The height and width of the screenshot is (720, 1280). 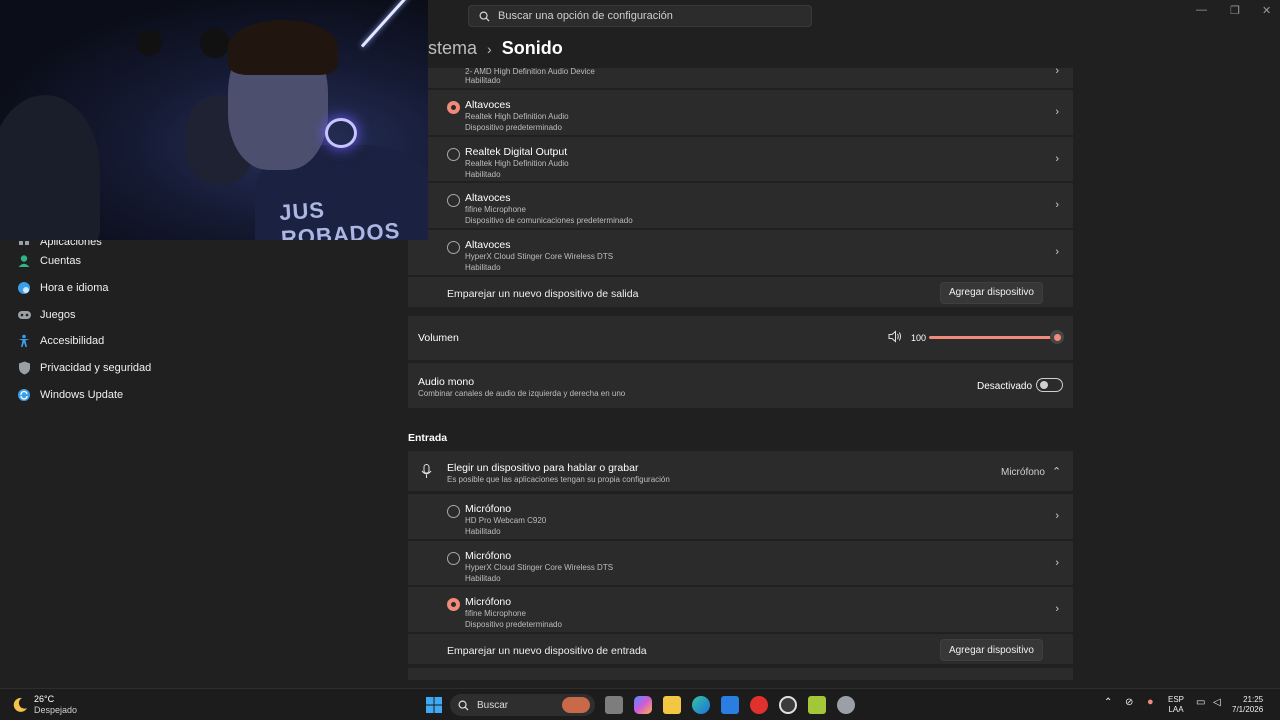 What do you see at coordinates (50, 167) in the screenshot?
I see `person-left` at bounding box center [50, 167].